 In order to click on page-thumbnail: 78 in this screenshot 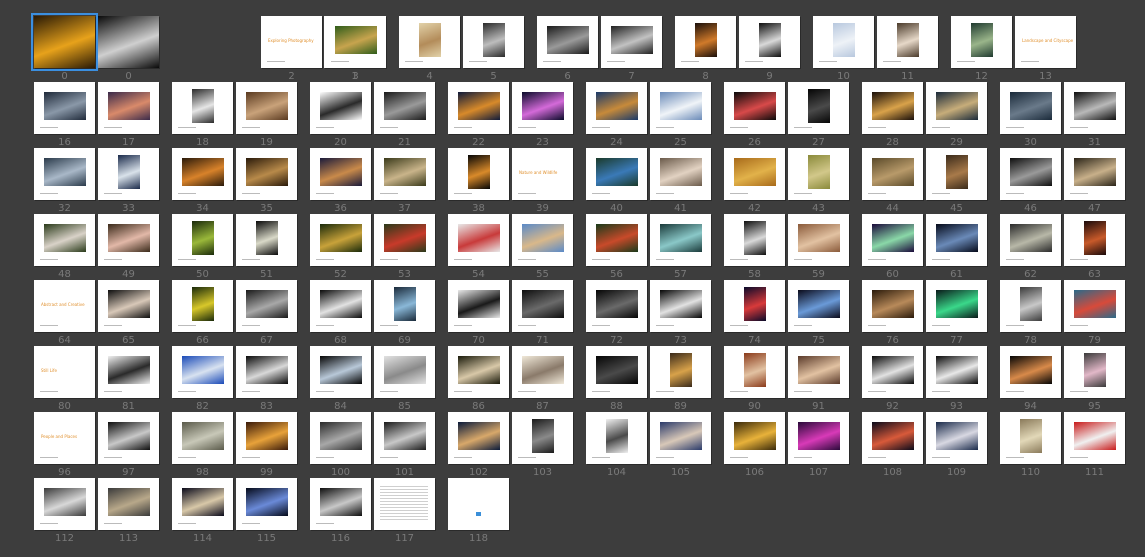, I will do `click(1030, 313)`.